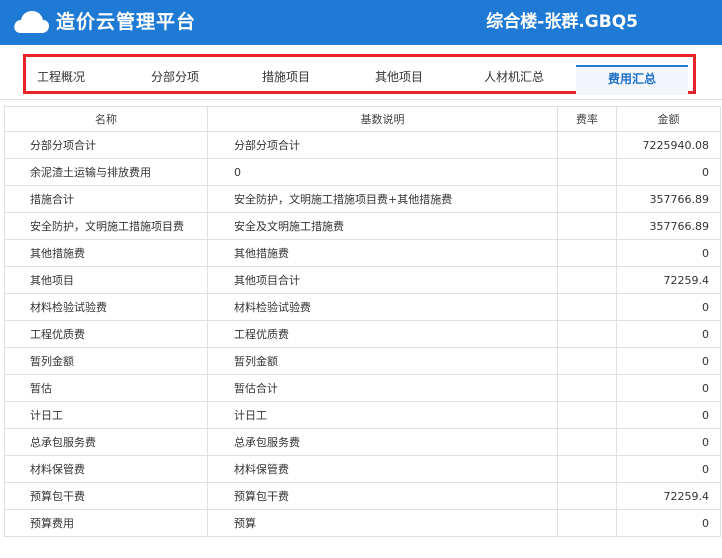 The image size is (722, 558). What do you see at coordinates (587, 119) in the screenshot?
I see `column-header-rate: 费率` at bounding box center [587, 119].